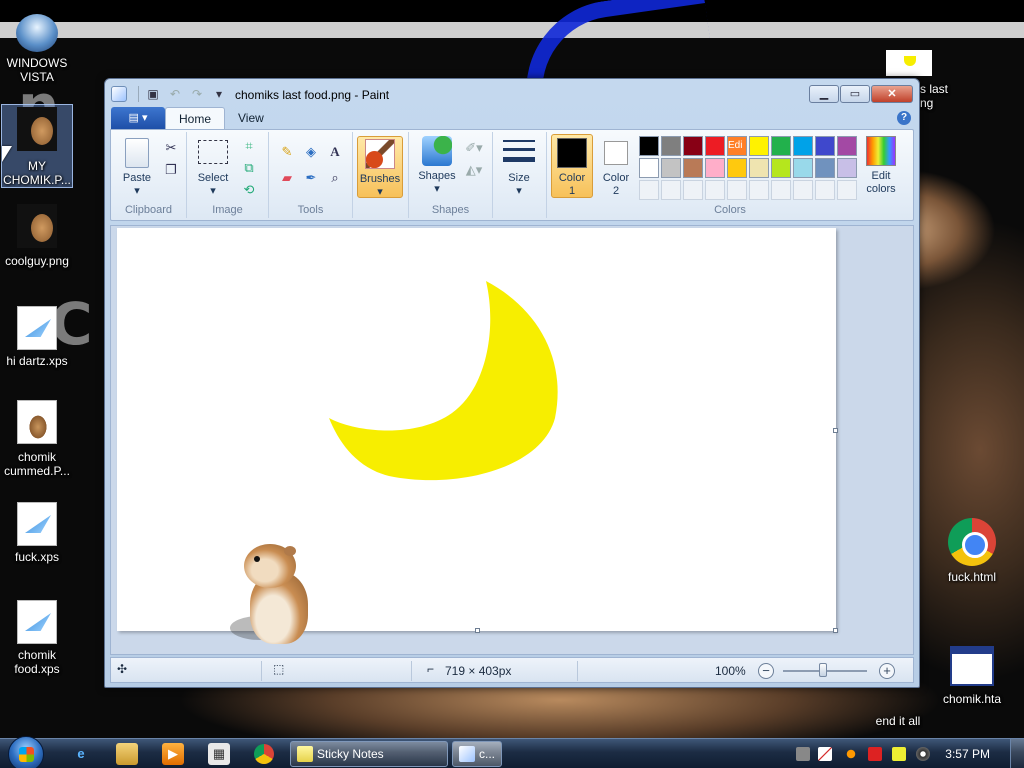  What do you see at coordinates (474, 170) in the screenshot?
I see `fill-icon: ◭▾` at bounding box center [474, 170].